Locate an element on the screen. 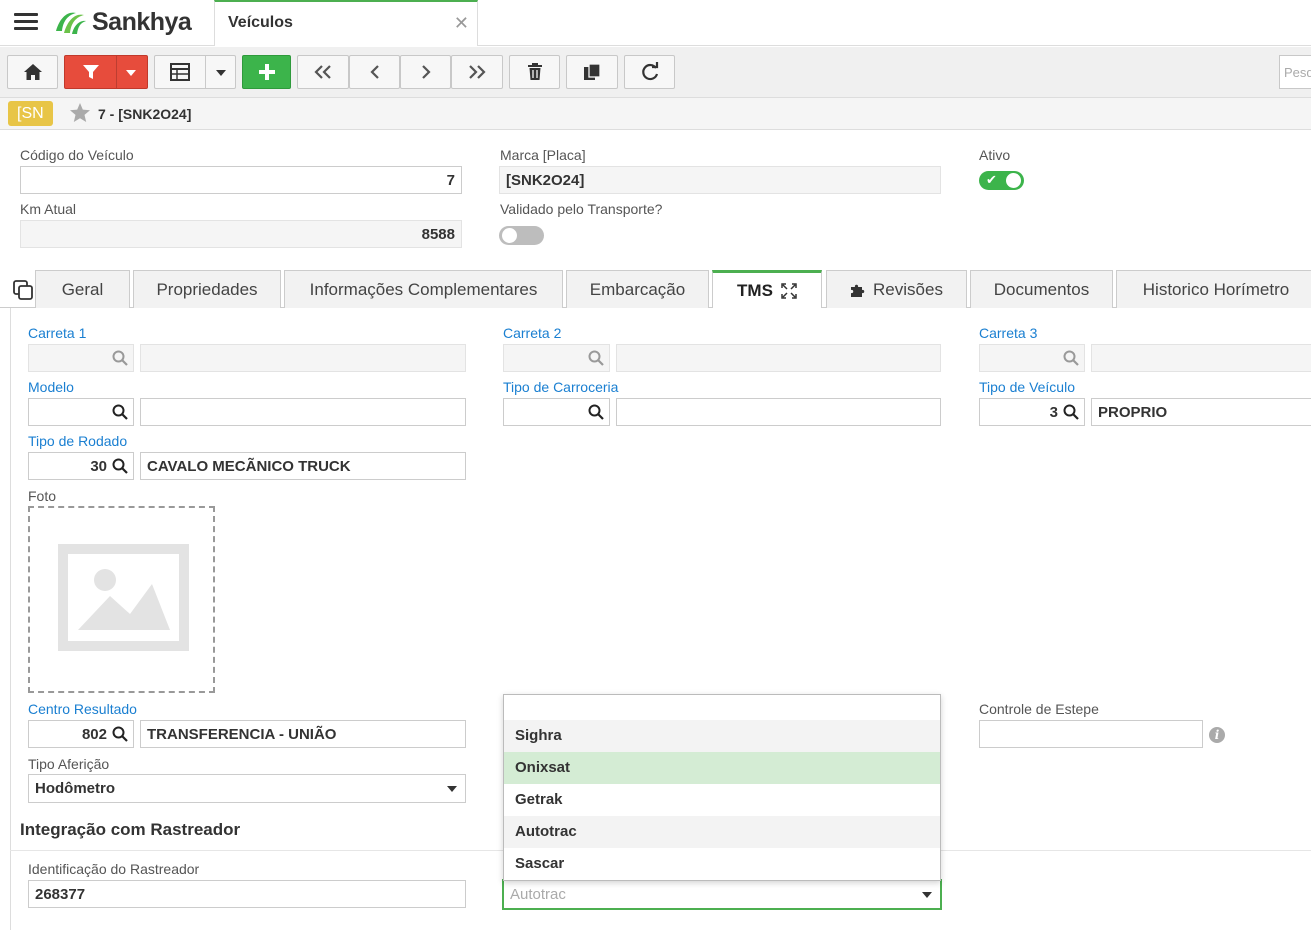 Image resolution: width=1311 pixels, height=930 pixels. favorite-star-icon is located at coordinates (80, 113).